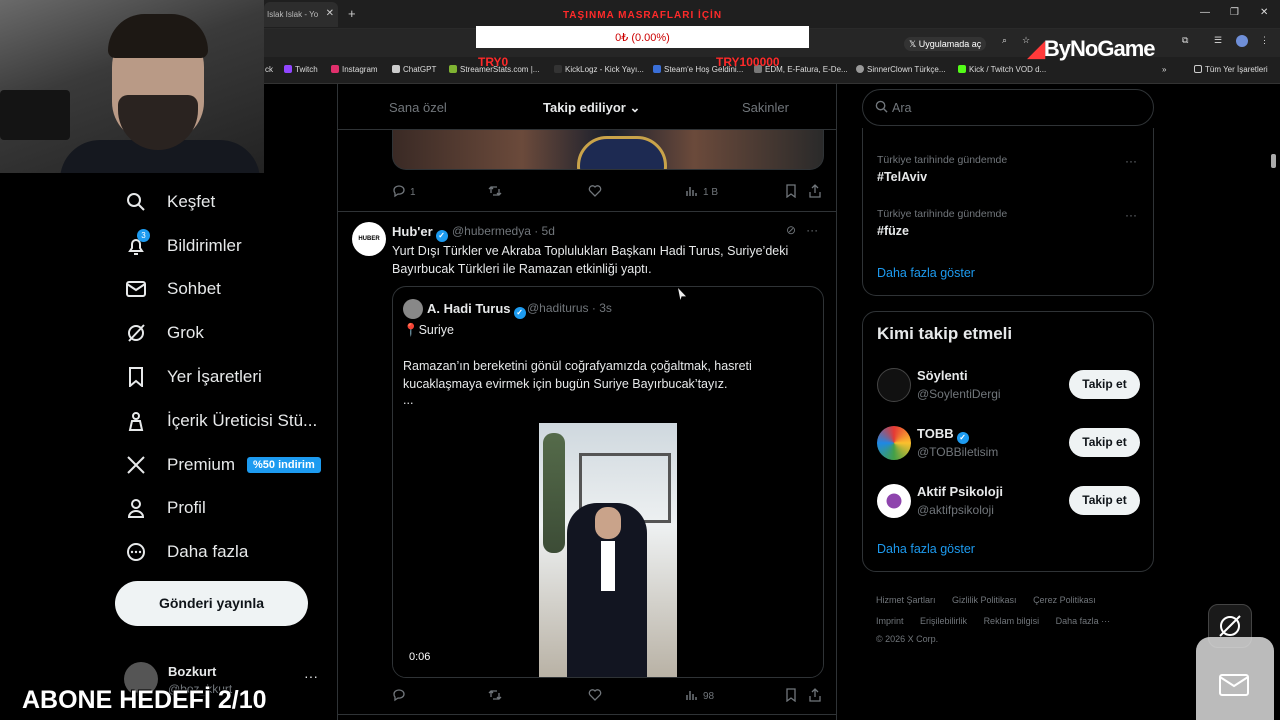 This screenshot has height=720, width=1280. What do you see at coordinates (301, 14) in the screenshot?
I see `browser-tab: Islak Islak - Yo ✕` at bounding box center [301, 14].